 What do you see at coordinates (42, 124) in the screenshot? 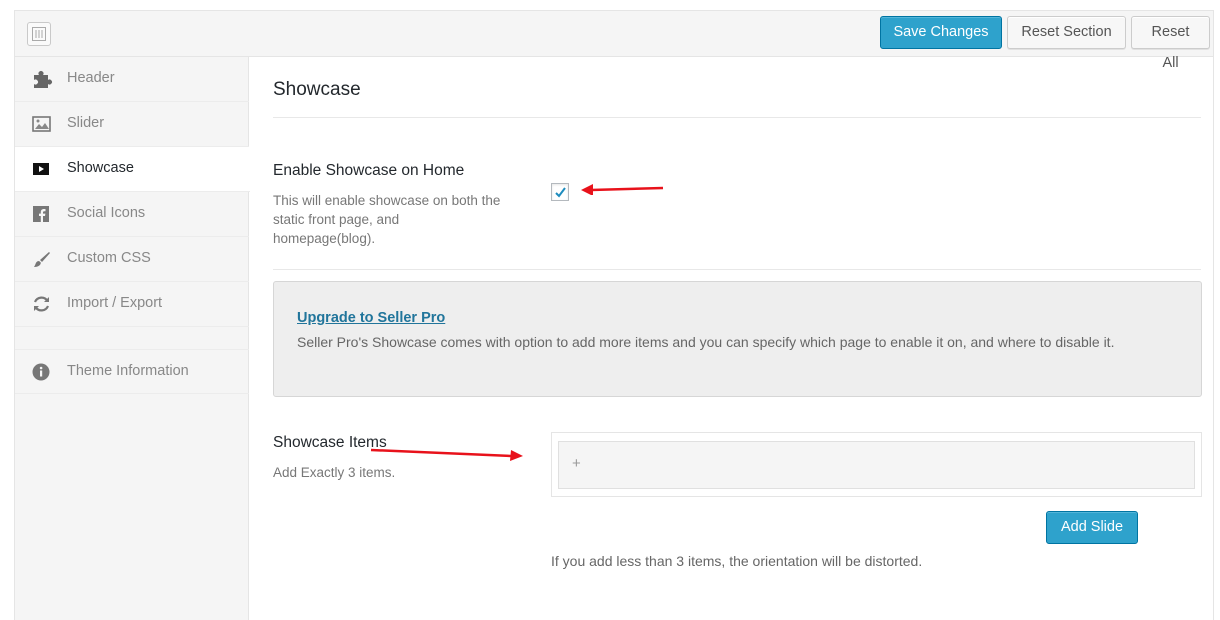
I see `image-icon` at bounding box center [42, 124].